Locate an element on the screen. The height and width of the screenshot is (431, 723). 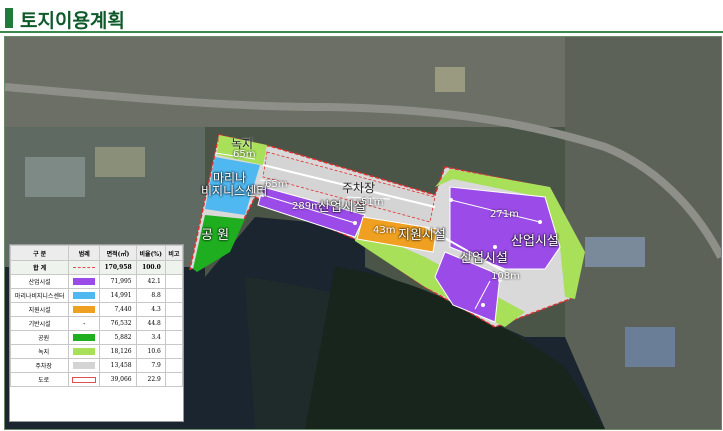
page-title: 토지이용계획 is located at coordinates (72, 21).